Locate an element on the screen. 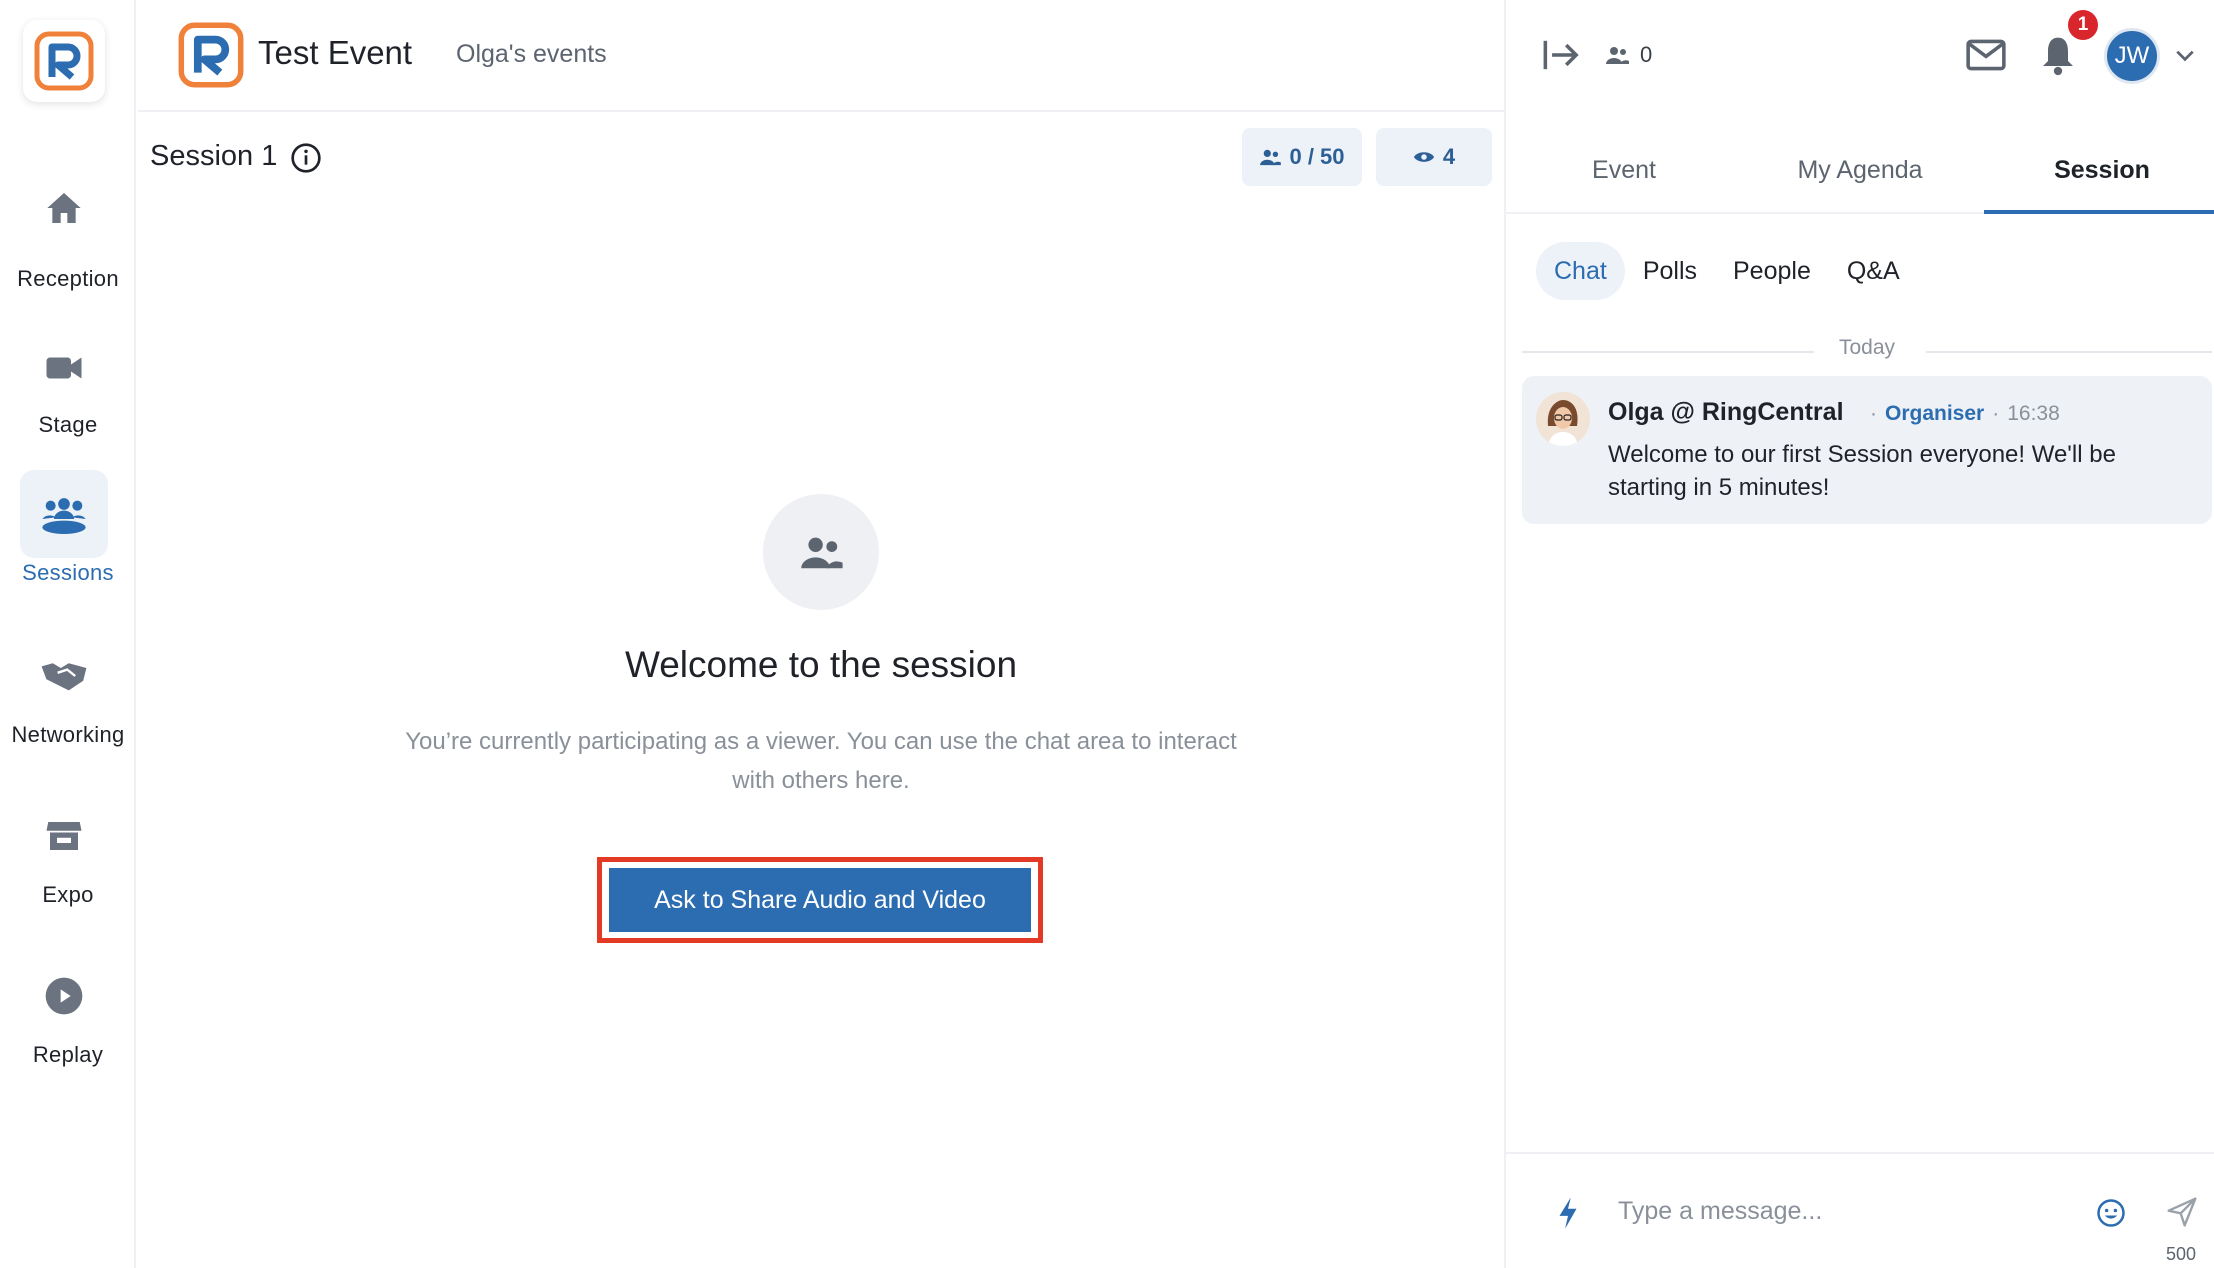  nav-reception: Reception is located at coordinates (68, 220).